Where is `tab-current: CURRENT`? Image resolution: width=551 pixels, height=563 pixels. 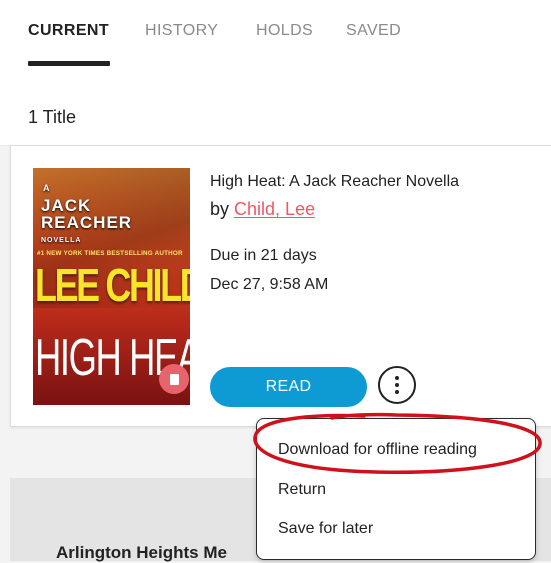
tab-current: CURRENT is located at coordinates (68, 31).